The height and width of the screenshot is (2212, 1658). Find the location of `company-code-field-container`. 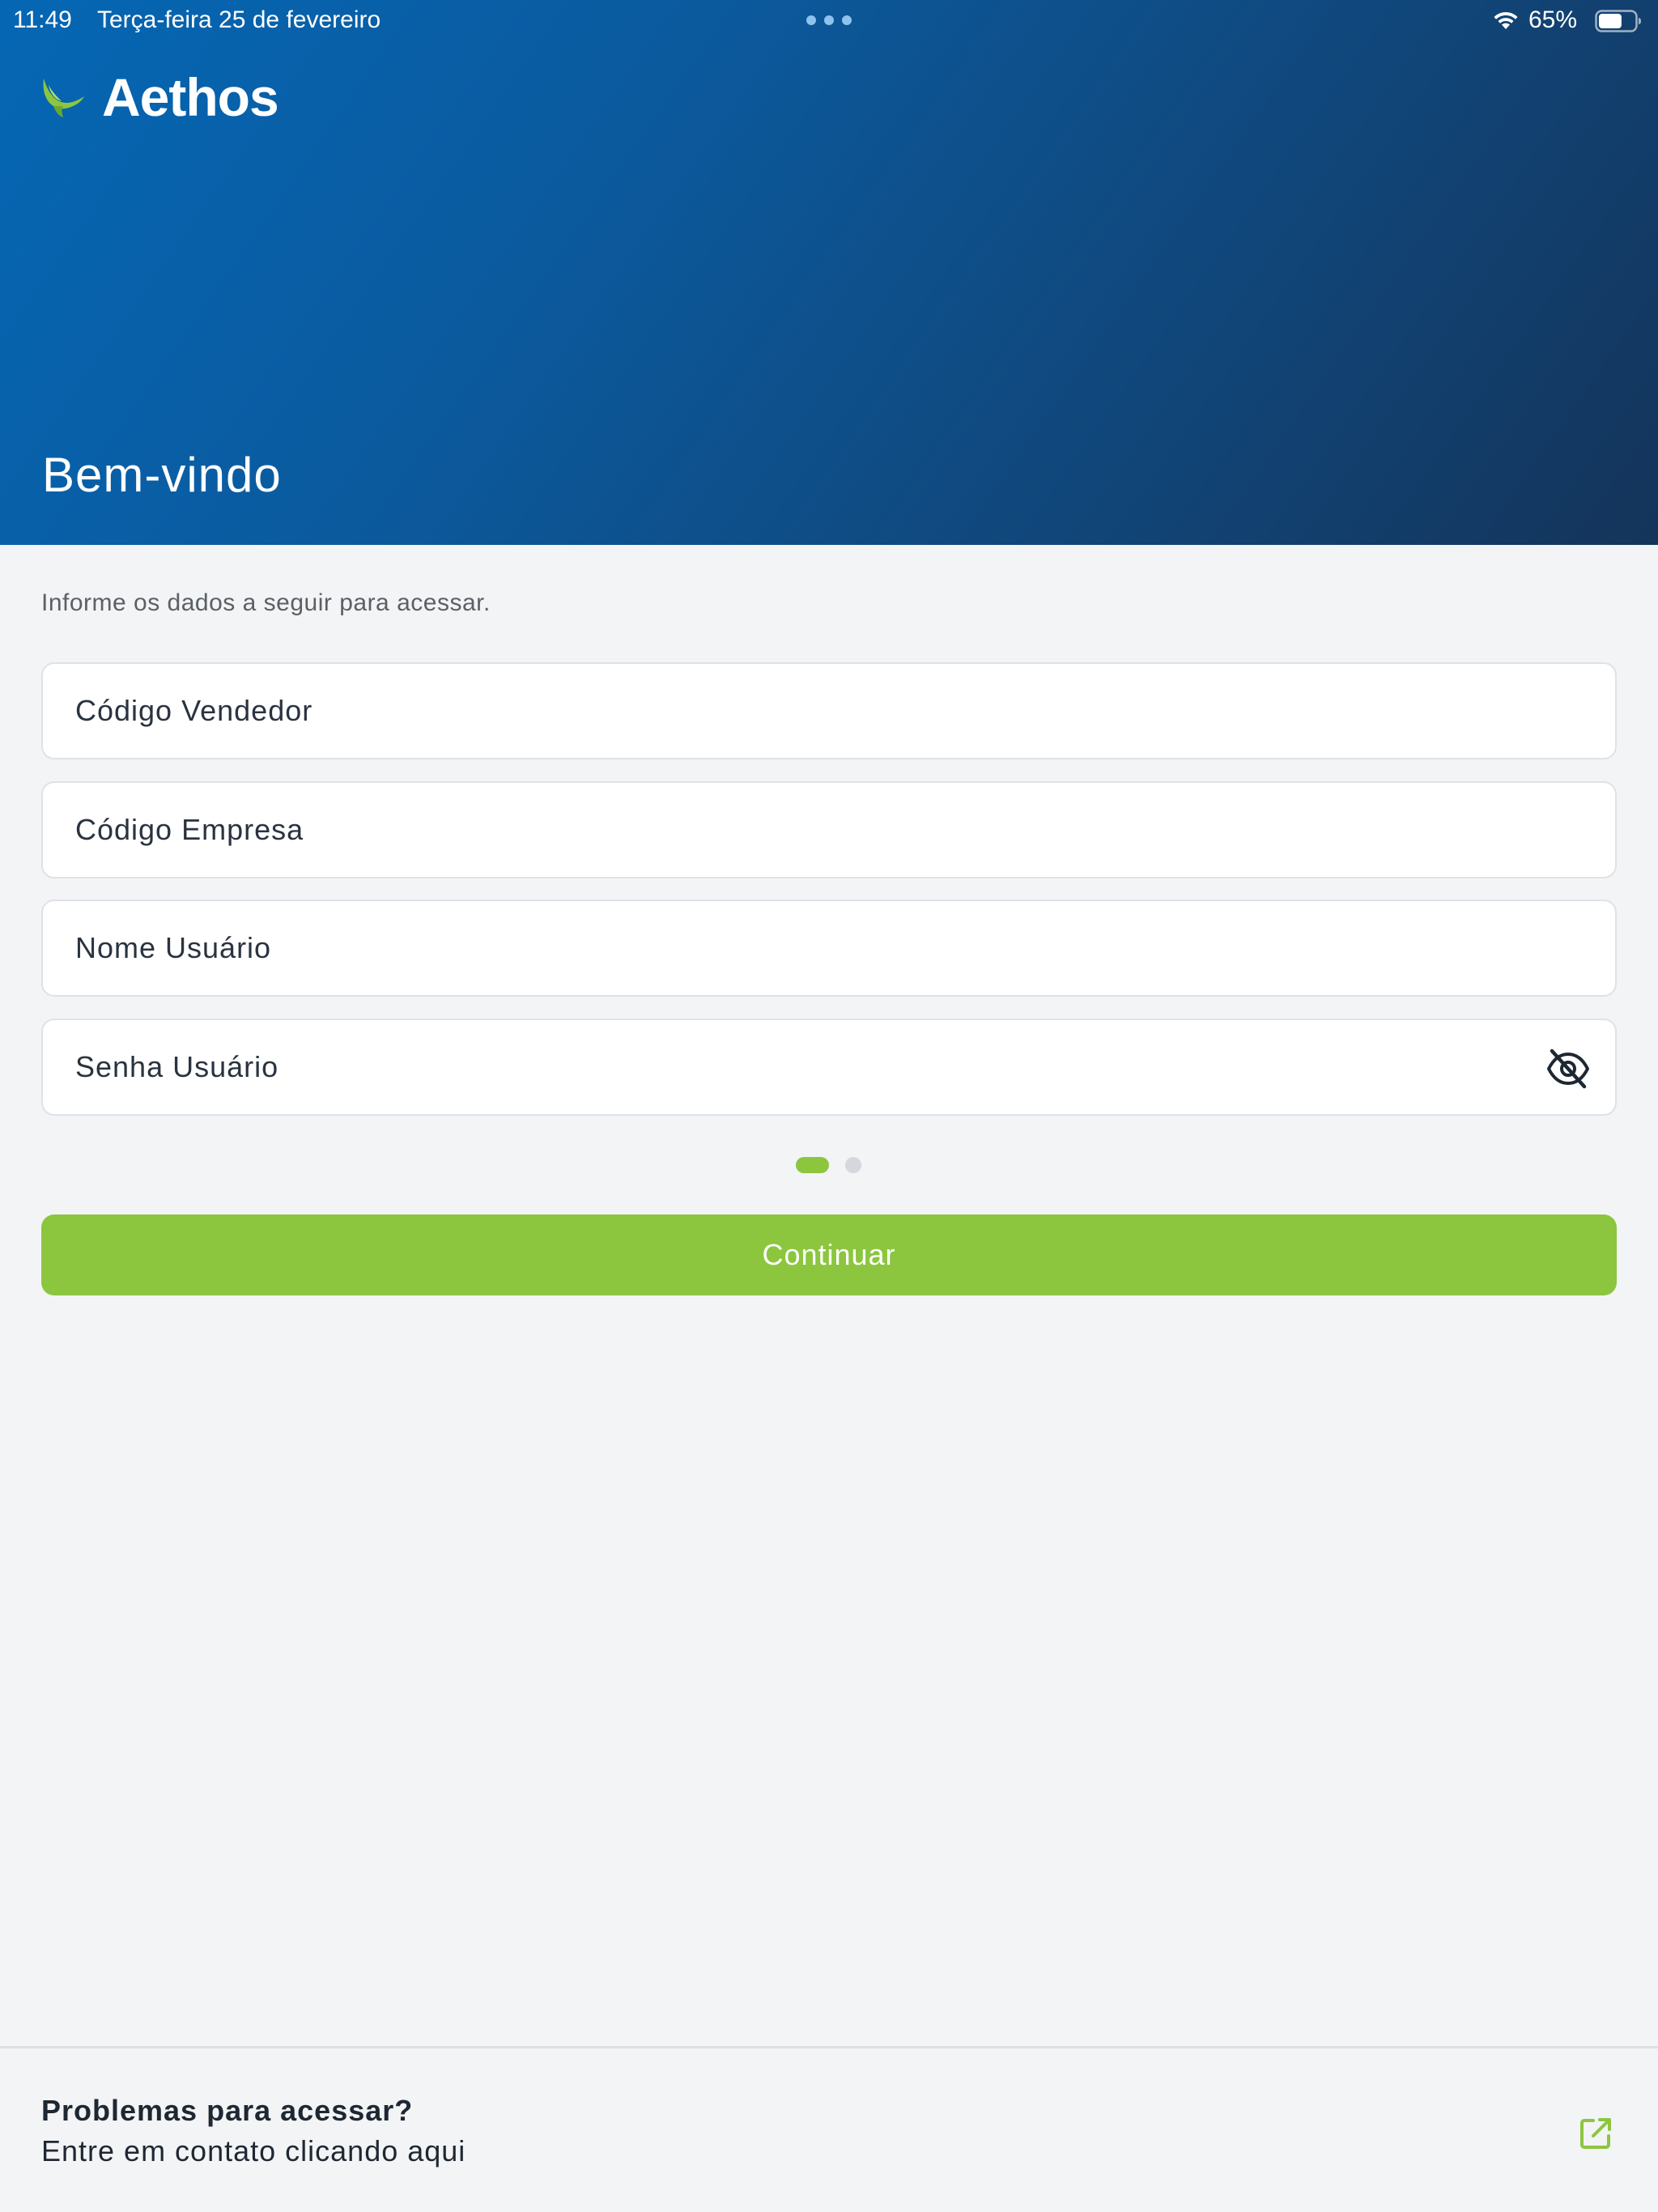

company-code-field-container is located at coordinates (829, 829).